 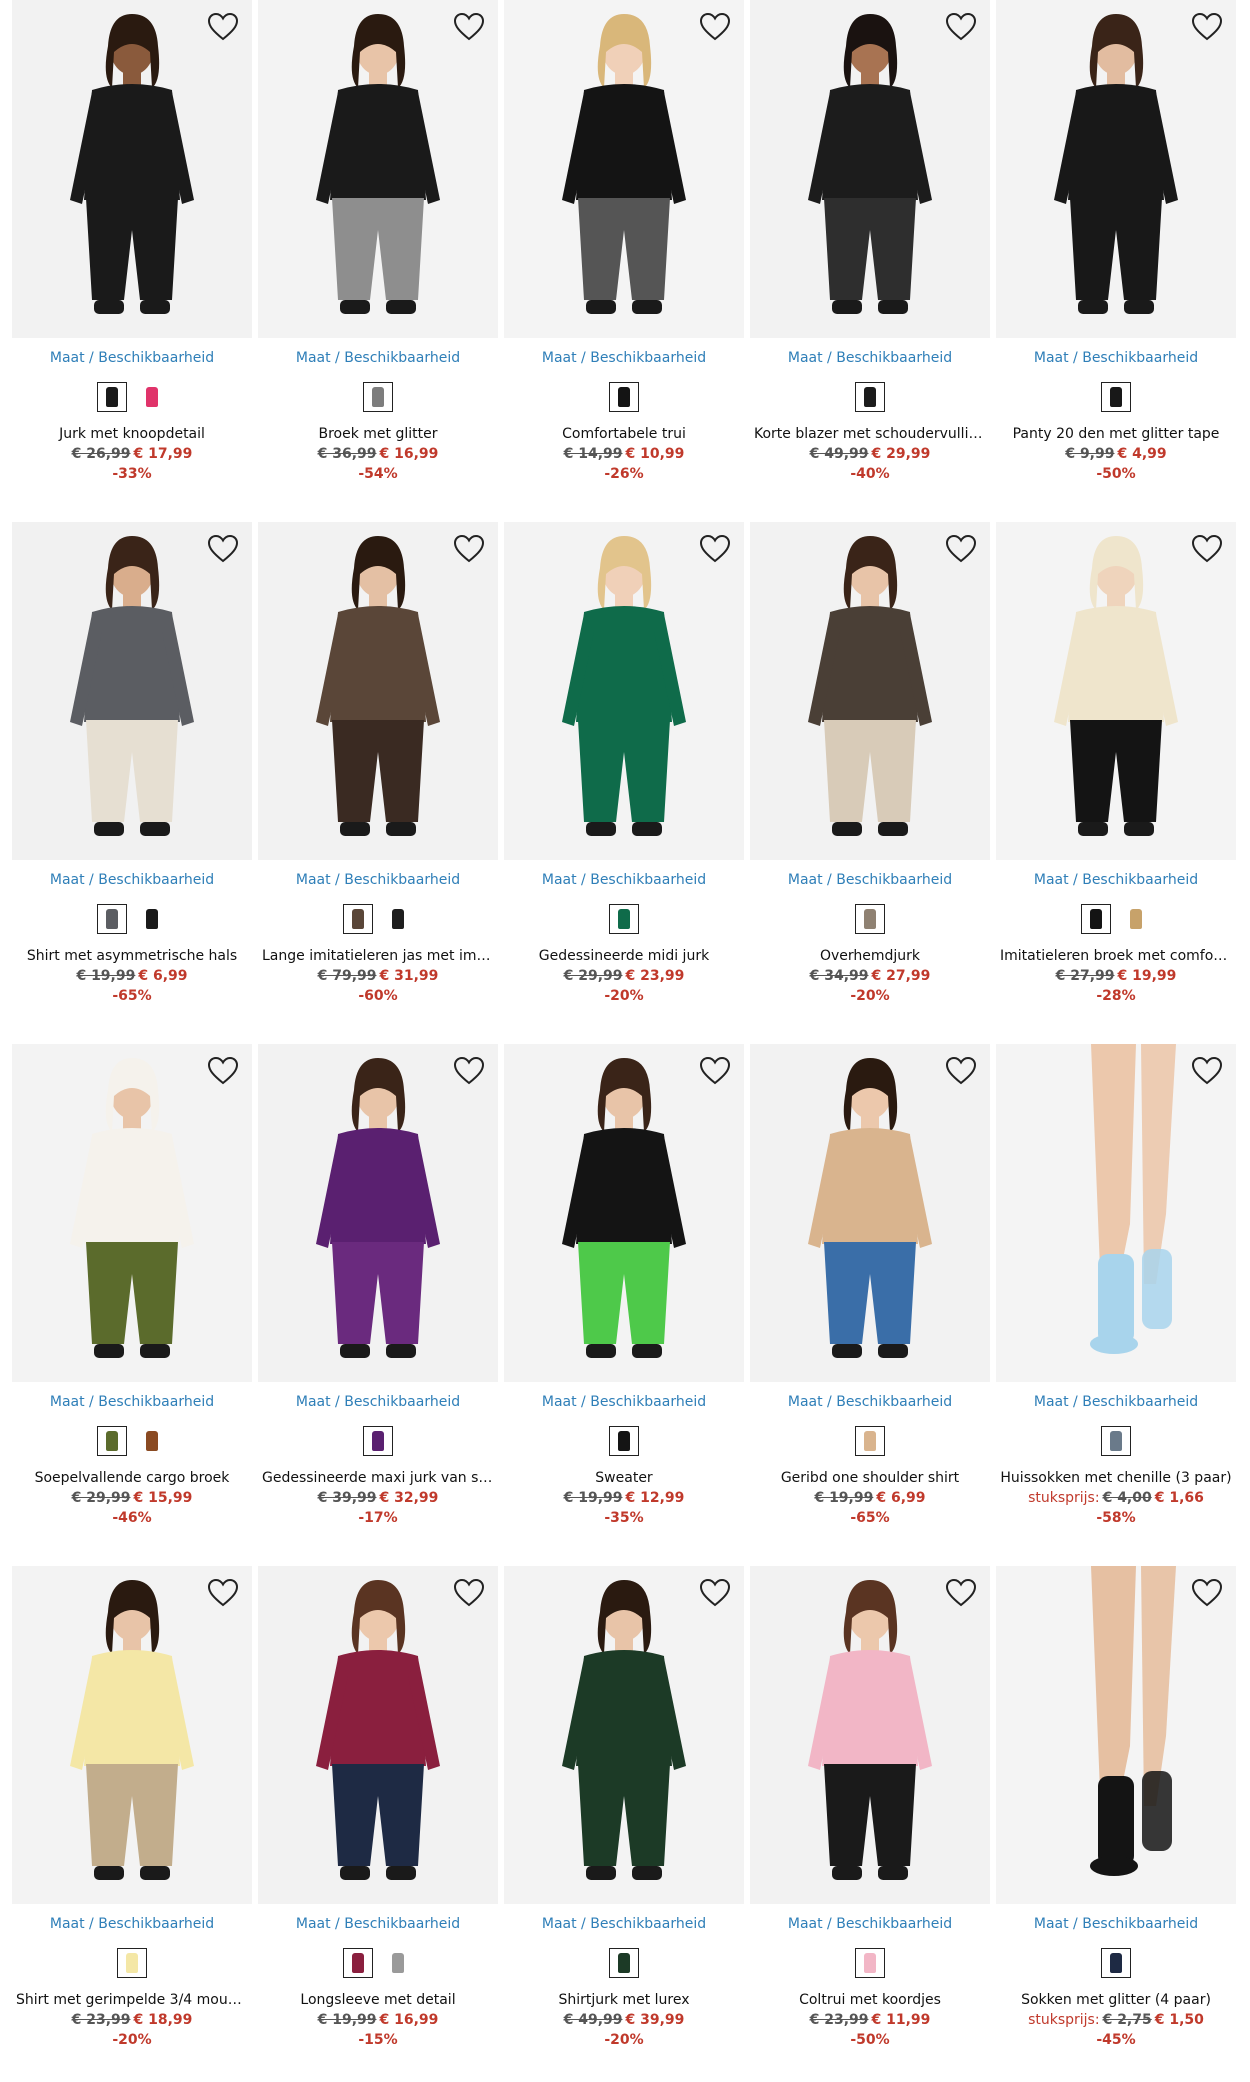 I want to click on product-name: Soepelvallende cargo broek, so click(x=132, y=1478).